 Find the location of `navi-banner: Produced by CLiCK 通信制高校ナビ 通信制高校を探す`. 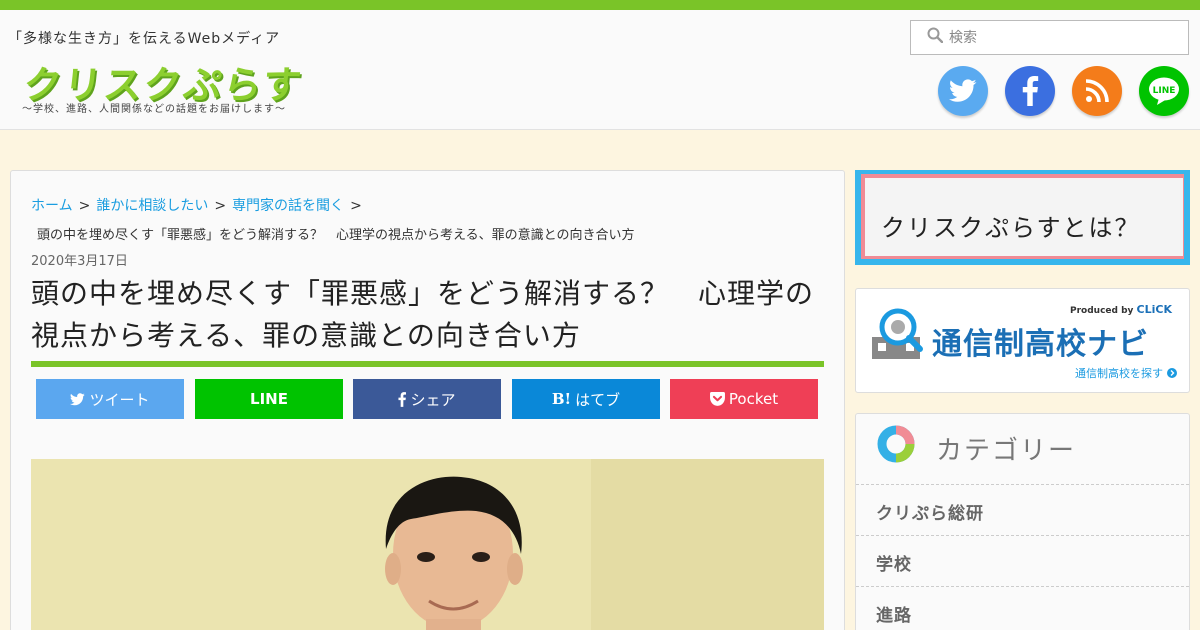

navi-banner: Produced by CLiCK 通信制高校ナビ 通信制高校を探す is located at coordinates (1022, 340).